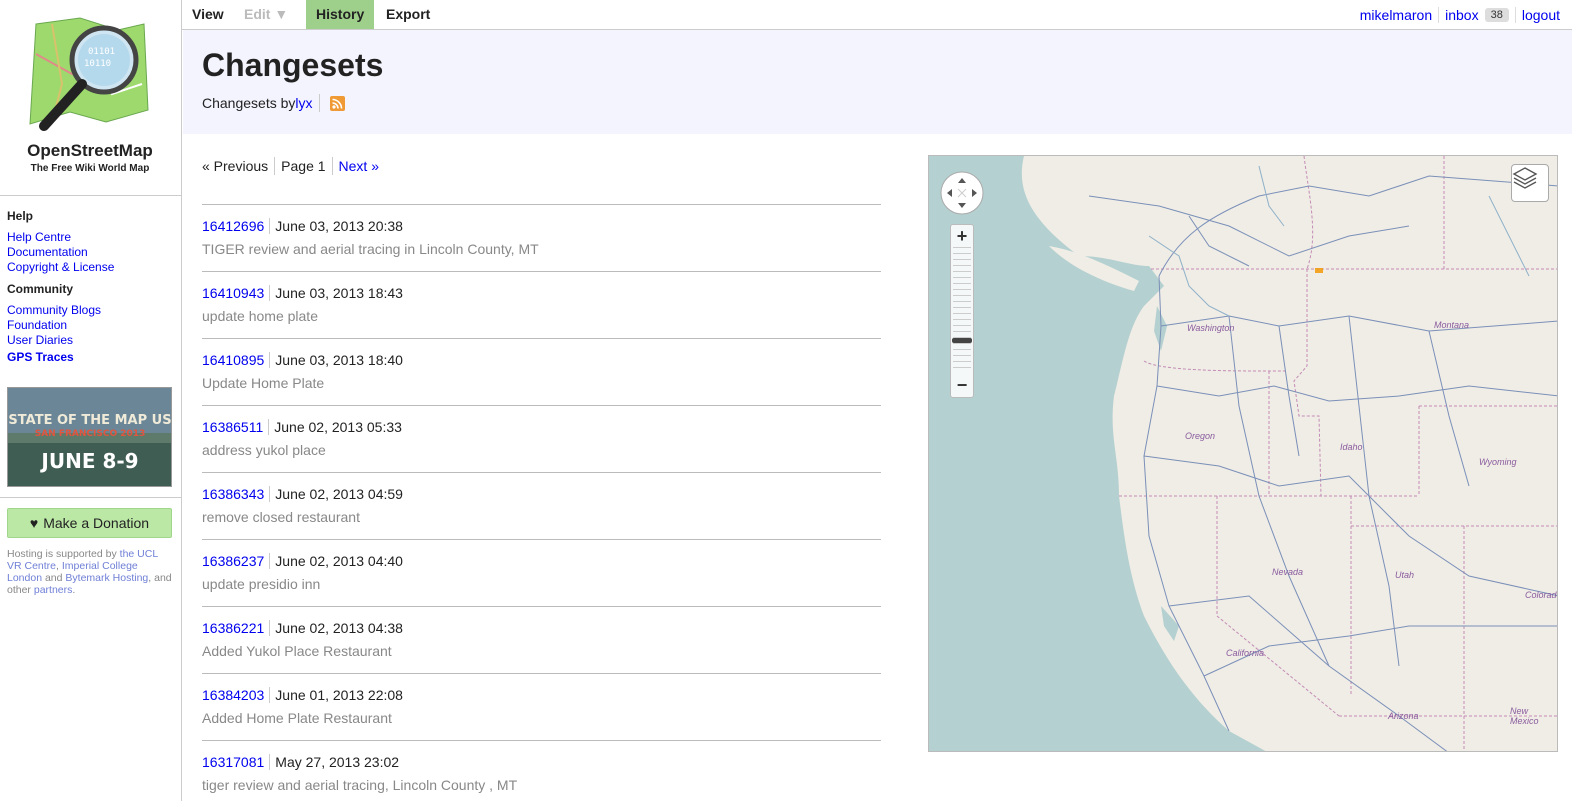 This screenshot has height=801, width=1572. What do you see at coordinates (63, 554) in the screenshot?
I see `hosting-text: Hosting is supported by` at bounding box center [63, 554].